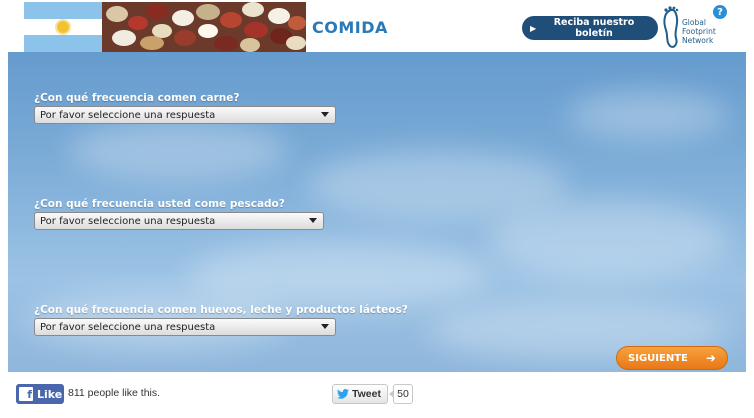 Image resolution: width=754 pixels, height=418 pixels. Describe the element at coordinates (137, 98) in the screenshot. I see `question-label-meat: ¿Con qué frecuencia comen carne?` at that location.